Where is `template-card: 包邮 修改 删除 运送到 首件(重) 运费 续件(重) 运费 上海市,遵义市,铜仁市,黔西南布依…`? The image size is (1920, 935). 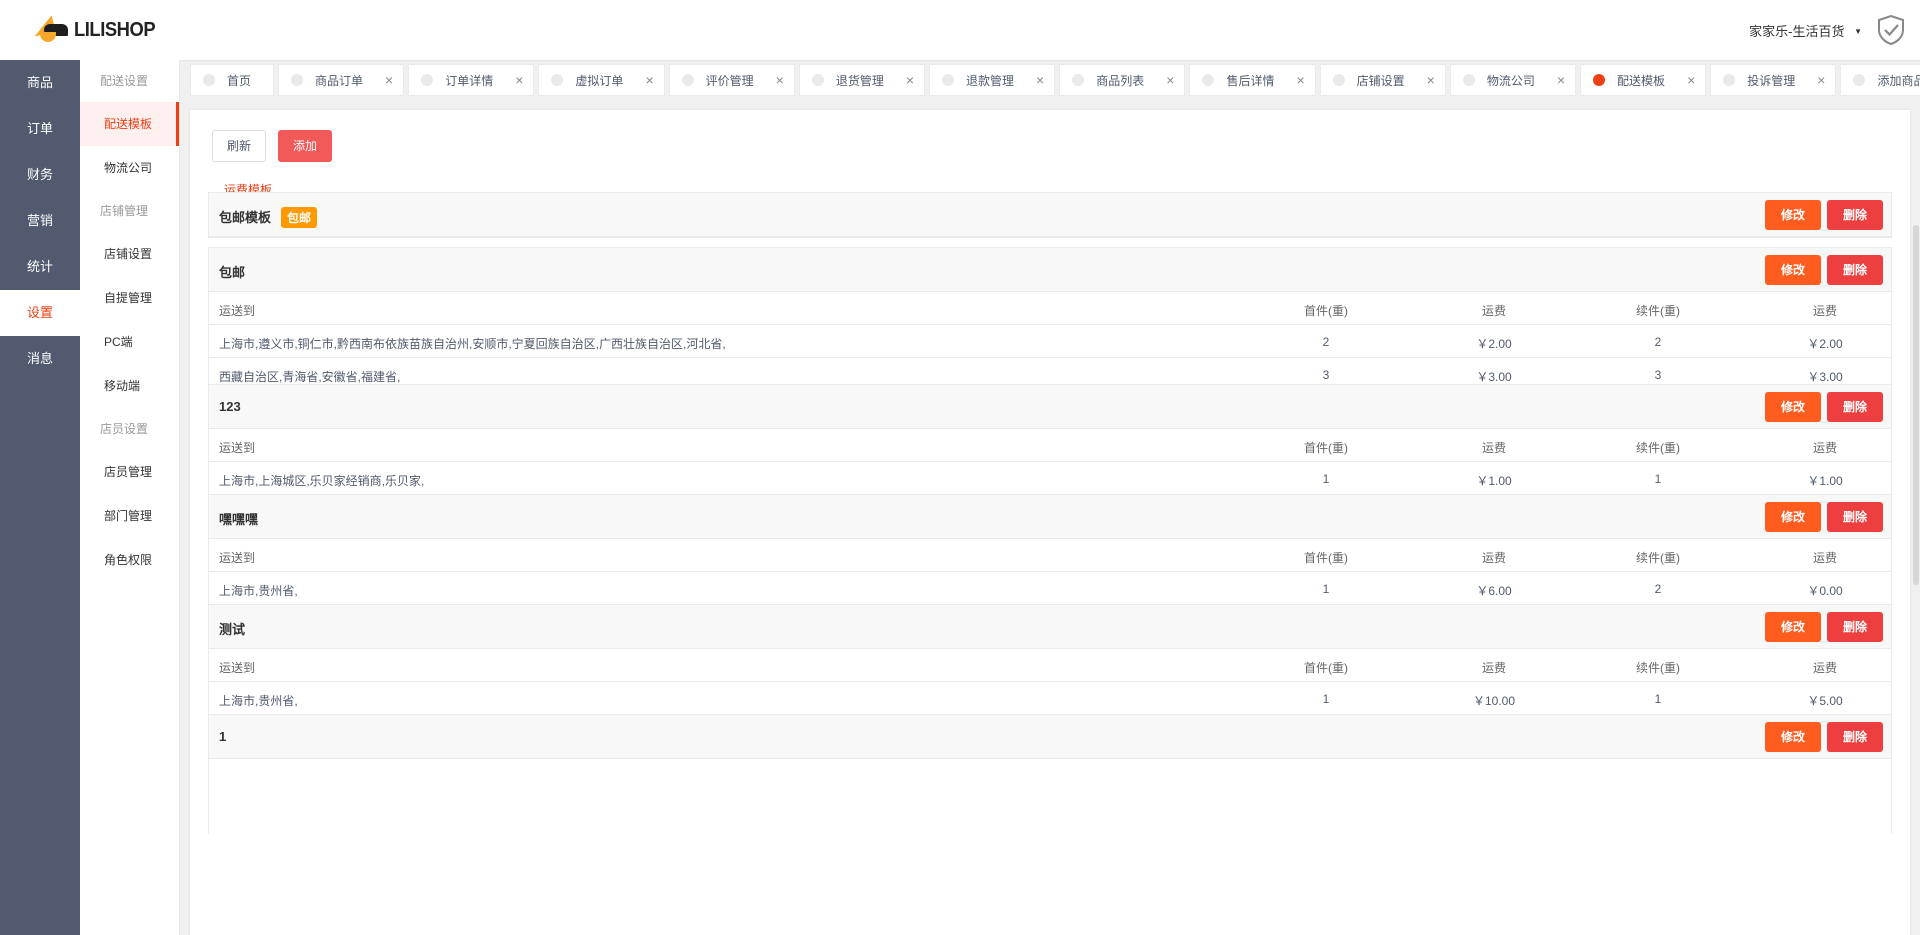 template-card: 包邮 修改 删除 运送到 首件(重) 运费 续件(重) 运费 上海市,遵义市,铜仁市,黔西南布依… is located at coordinates (1050, 319).